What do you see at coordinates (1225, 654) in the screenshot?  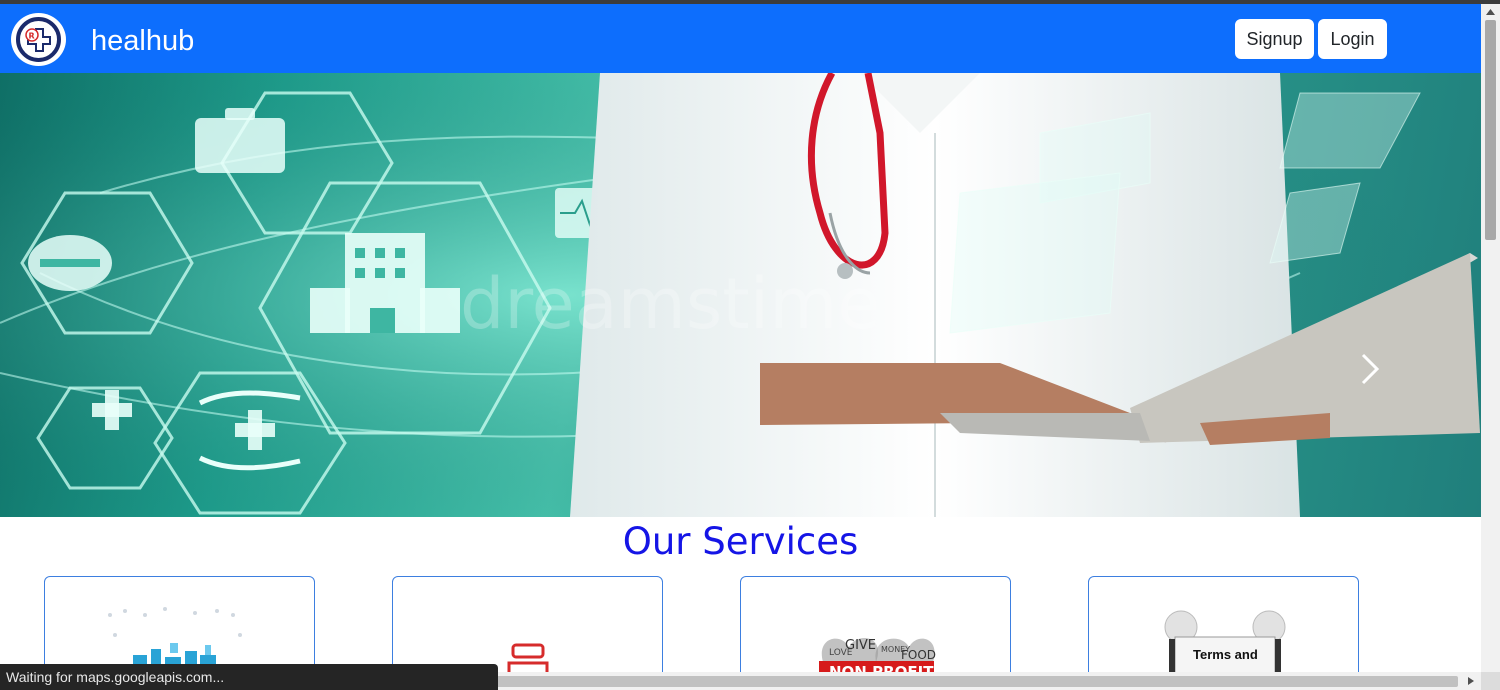 I see `terms-caption: Terms and` at bounding box center [1225, 654].